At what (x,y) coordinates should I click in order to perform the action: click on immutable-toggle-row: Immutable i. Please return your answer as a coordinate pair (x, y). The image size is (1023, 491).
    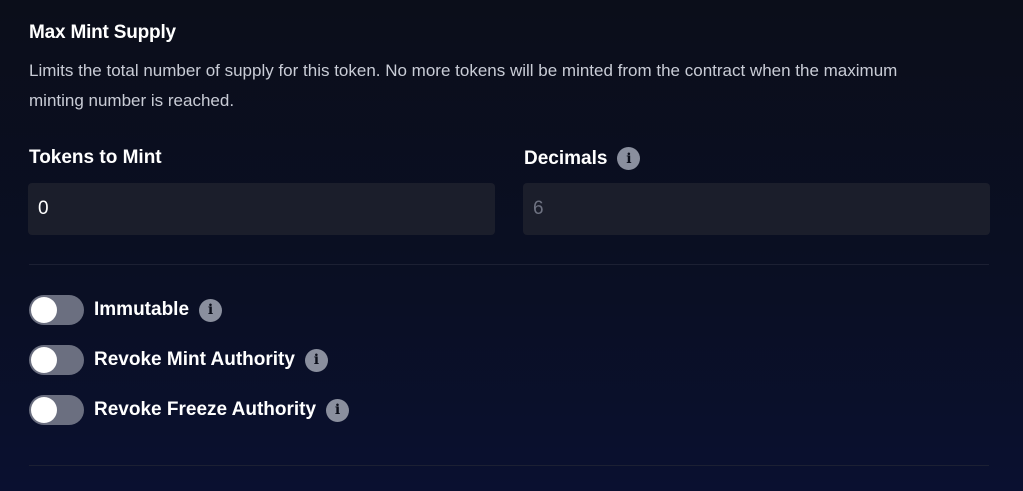
    Looking at the image, I should click on (126, 310).